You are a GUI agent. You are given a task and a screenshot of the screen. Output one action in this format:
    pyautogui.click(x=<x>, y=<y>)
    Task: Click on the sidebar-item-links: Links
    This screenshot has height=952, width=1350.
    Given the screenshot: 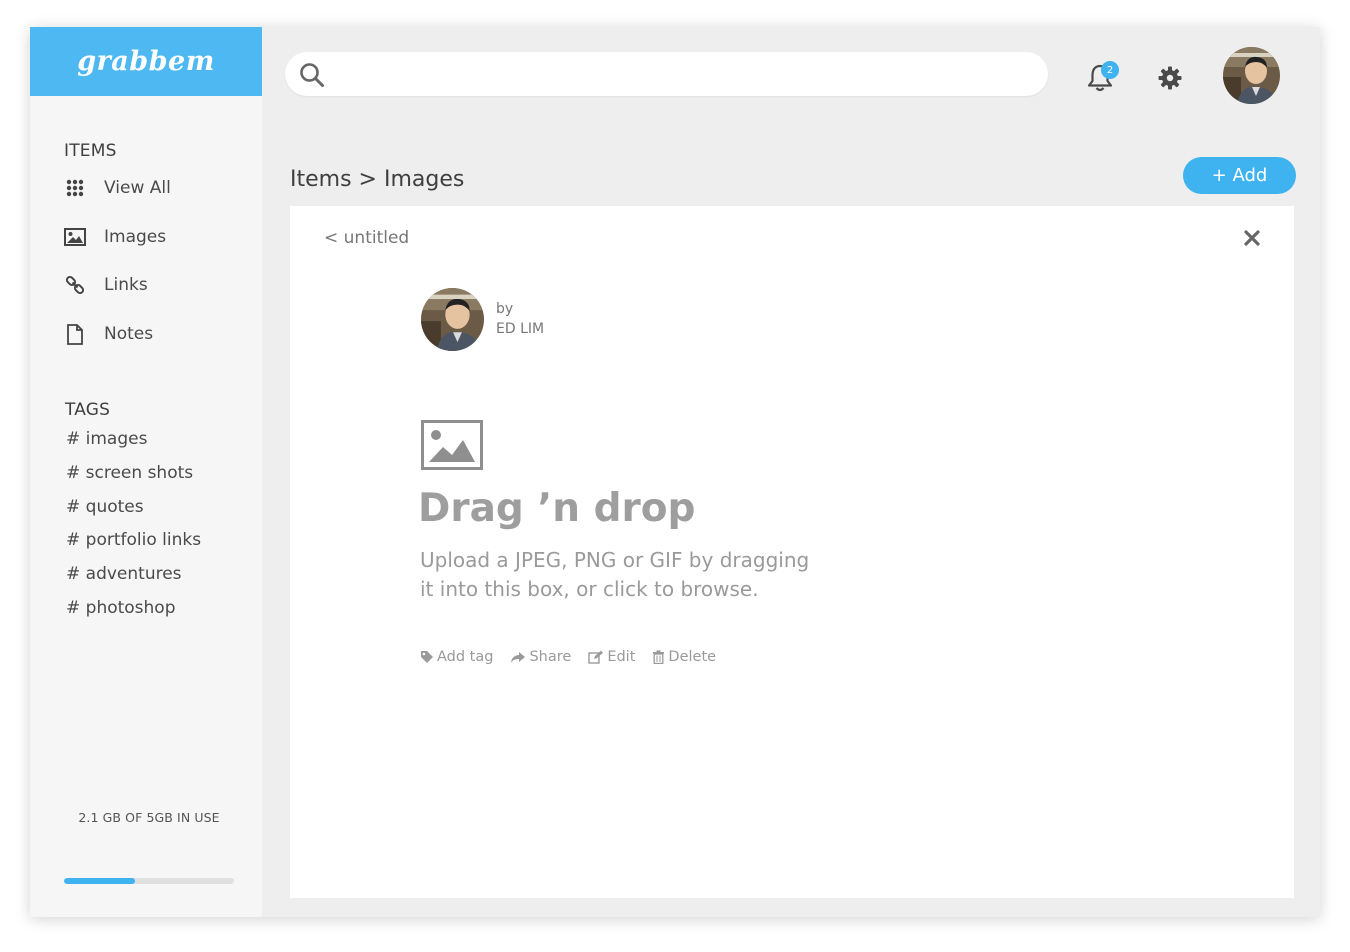 What is the action you would take?
    pyautogui.click(x=106, y=285)
    